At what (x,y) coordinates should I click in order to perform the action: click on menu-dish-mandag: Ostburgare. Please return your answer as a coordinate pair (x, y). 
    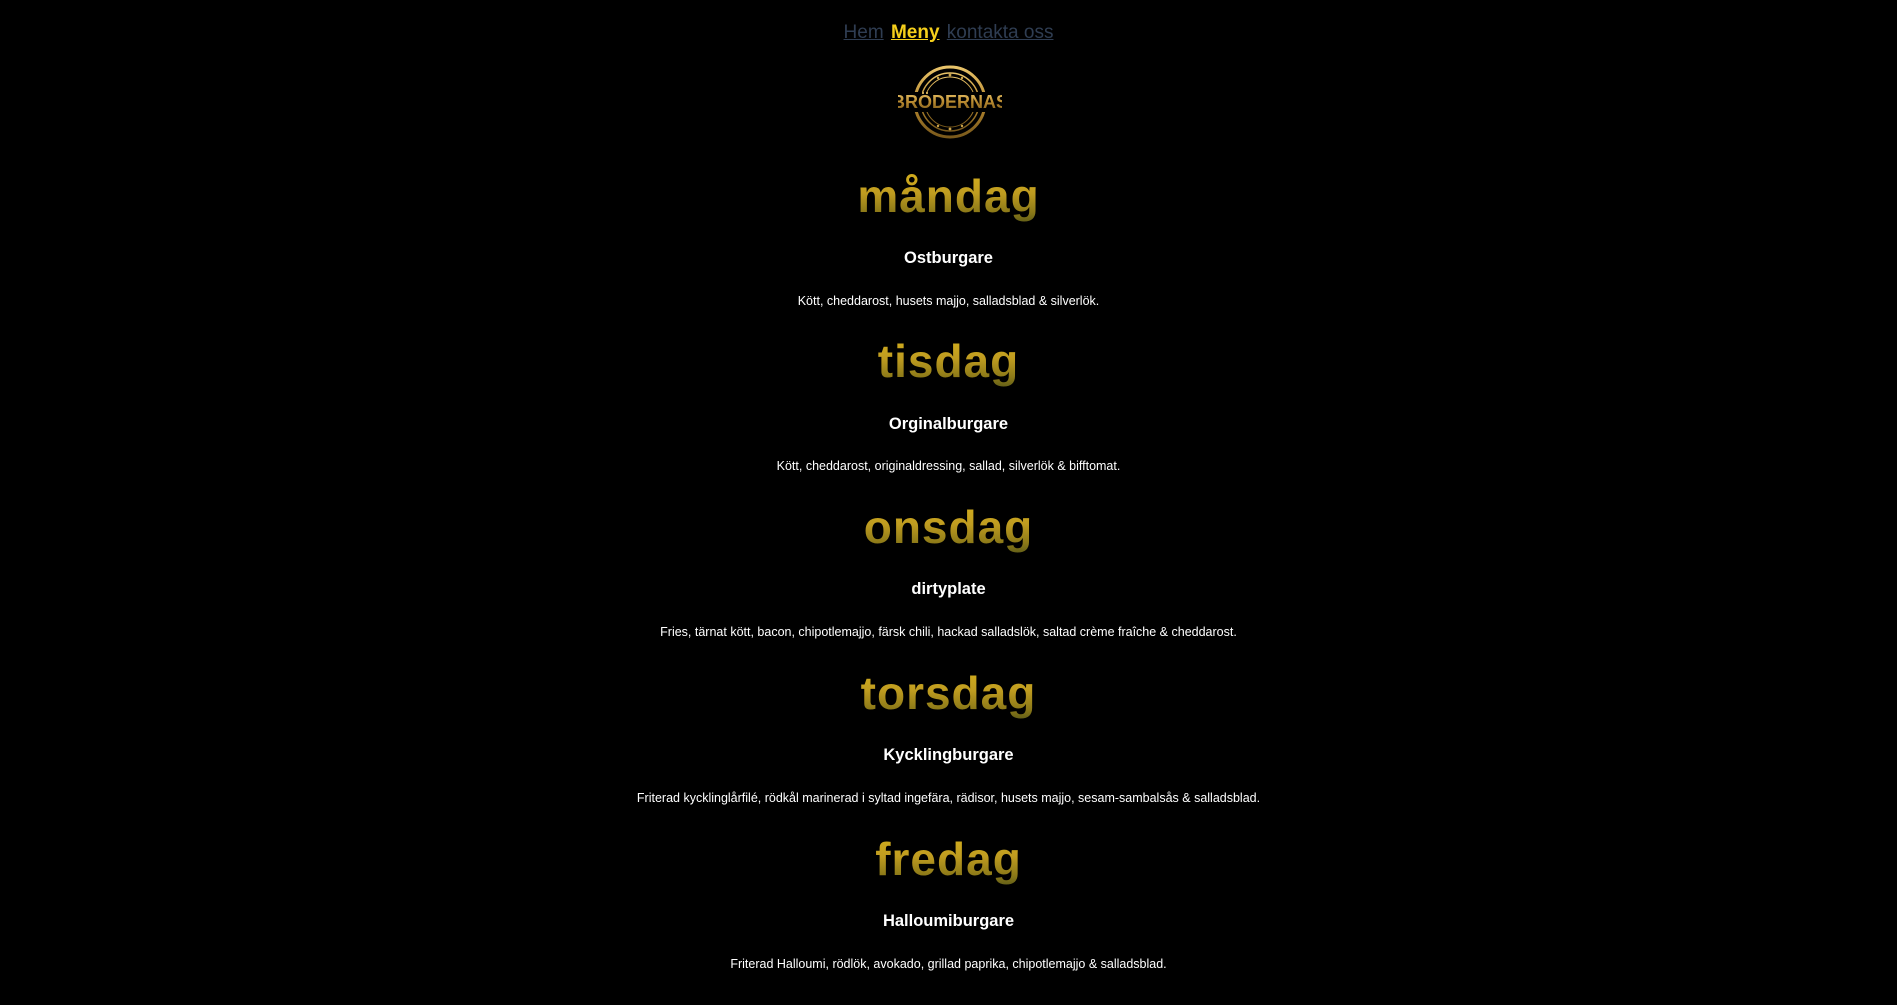
    Looking at the image, I should click on (948, 258).